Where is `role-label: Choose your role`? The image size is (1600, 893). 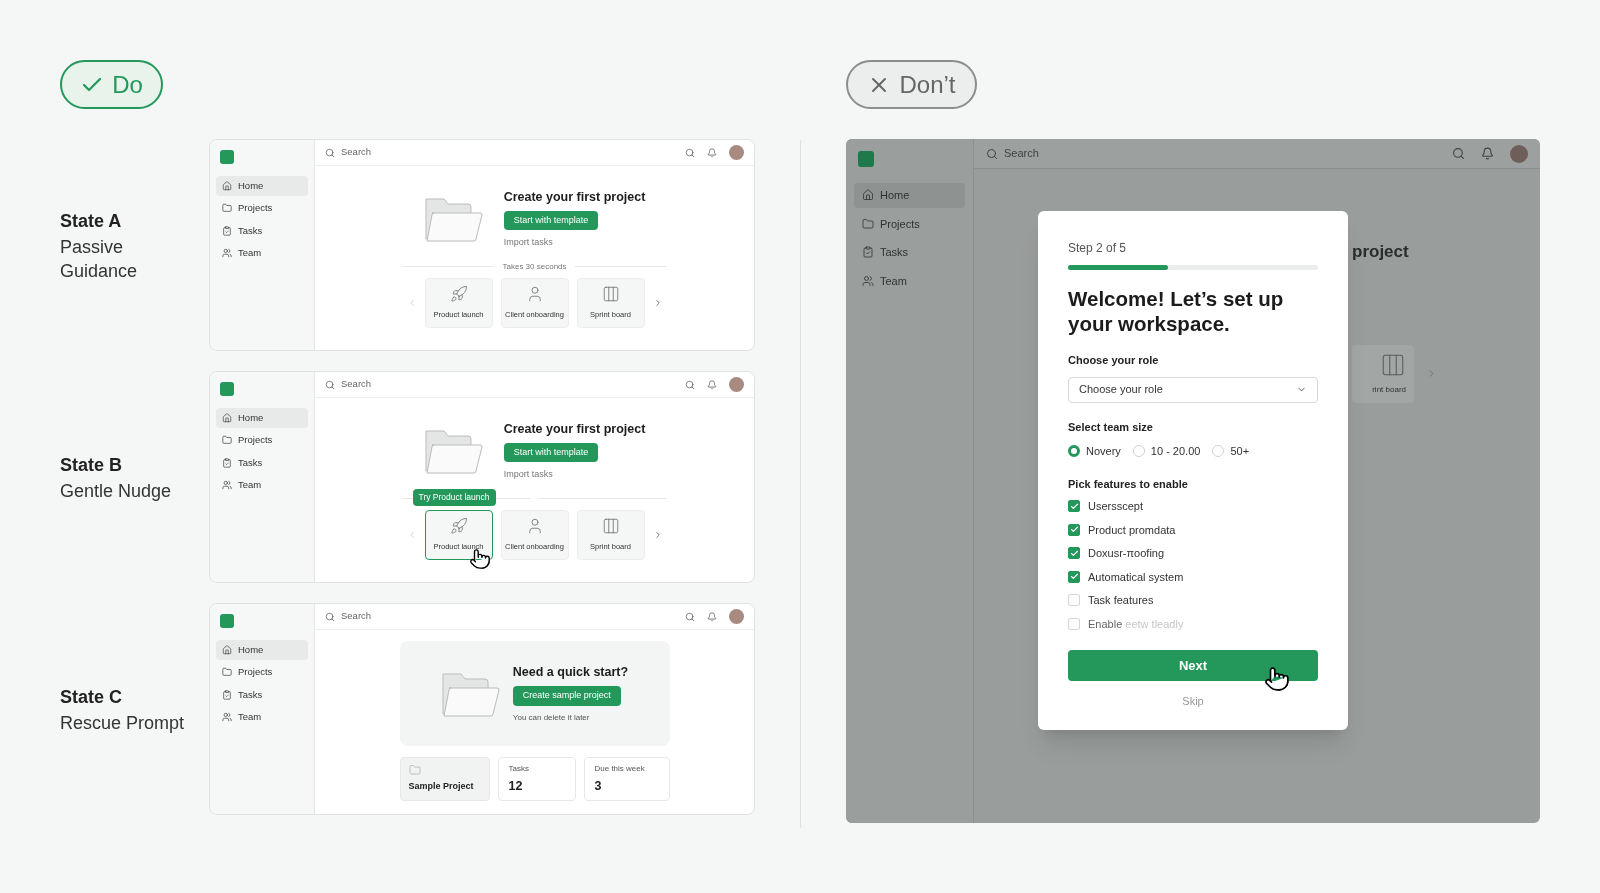 role-label: Choose your role is located at coordinates (1114, 360).